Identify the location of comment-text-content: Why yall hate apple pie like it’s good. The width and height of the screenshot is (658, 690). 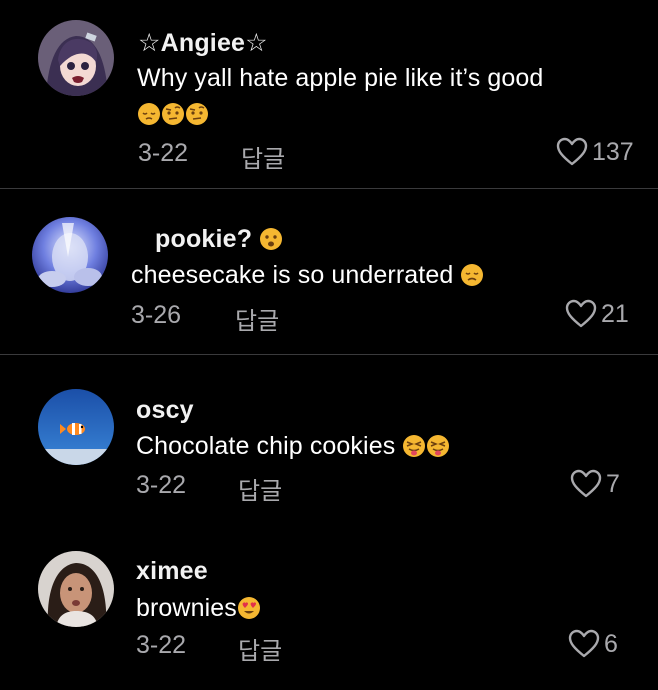
(340, 78).